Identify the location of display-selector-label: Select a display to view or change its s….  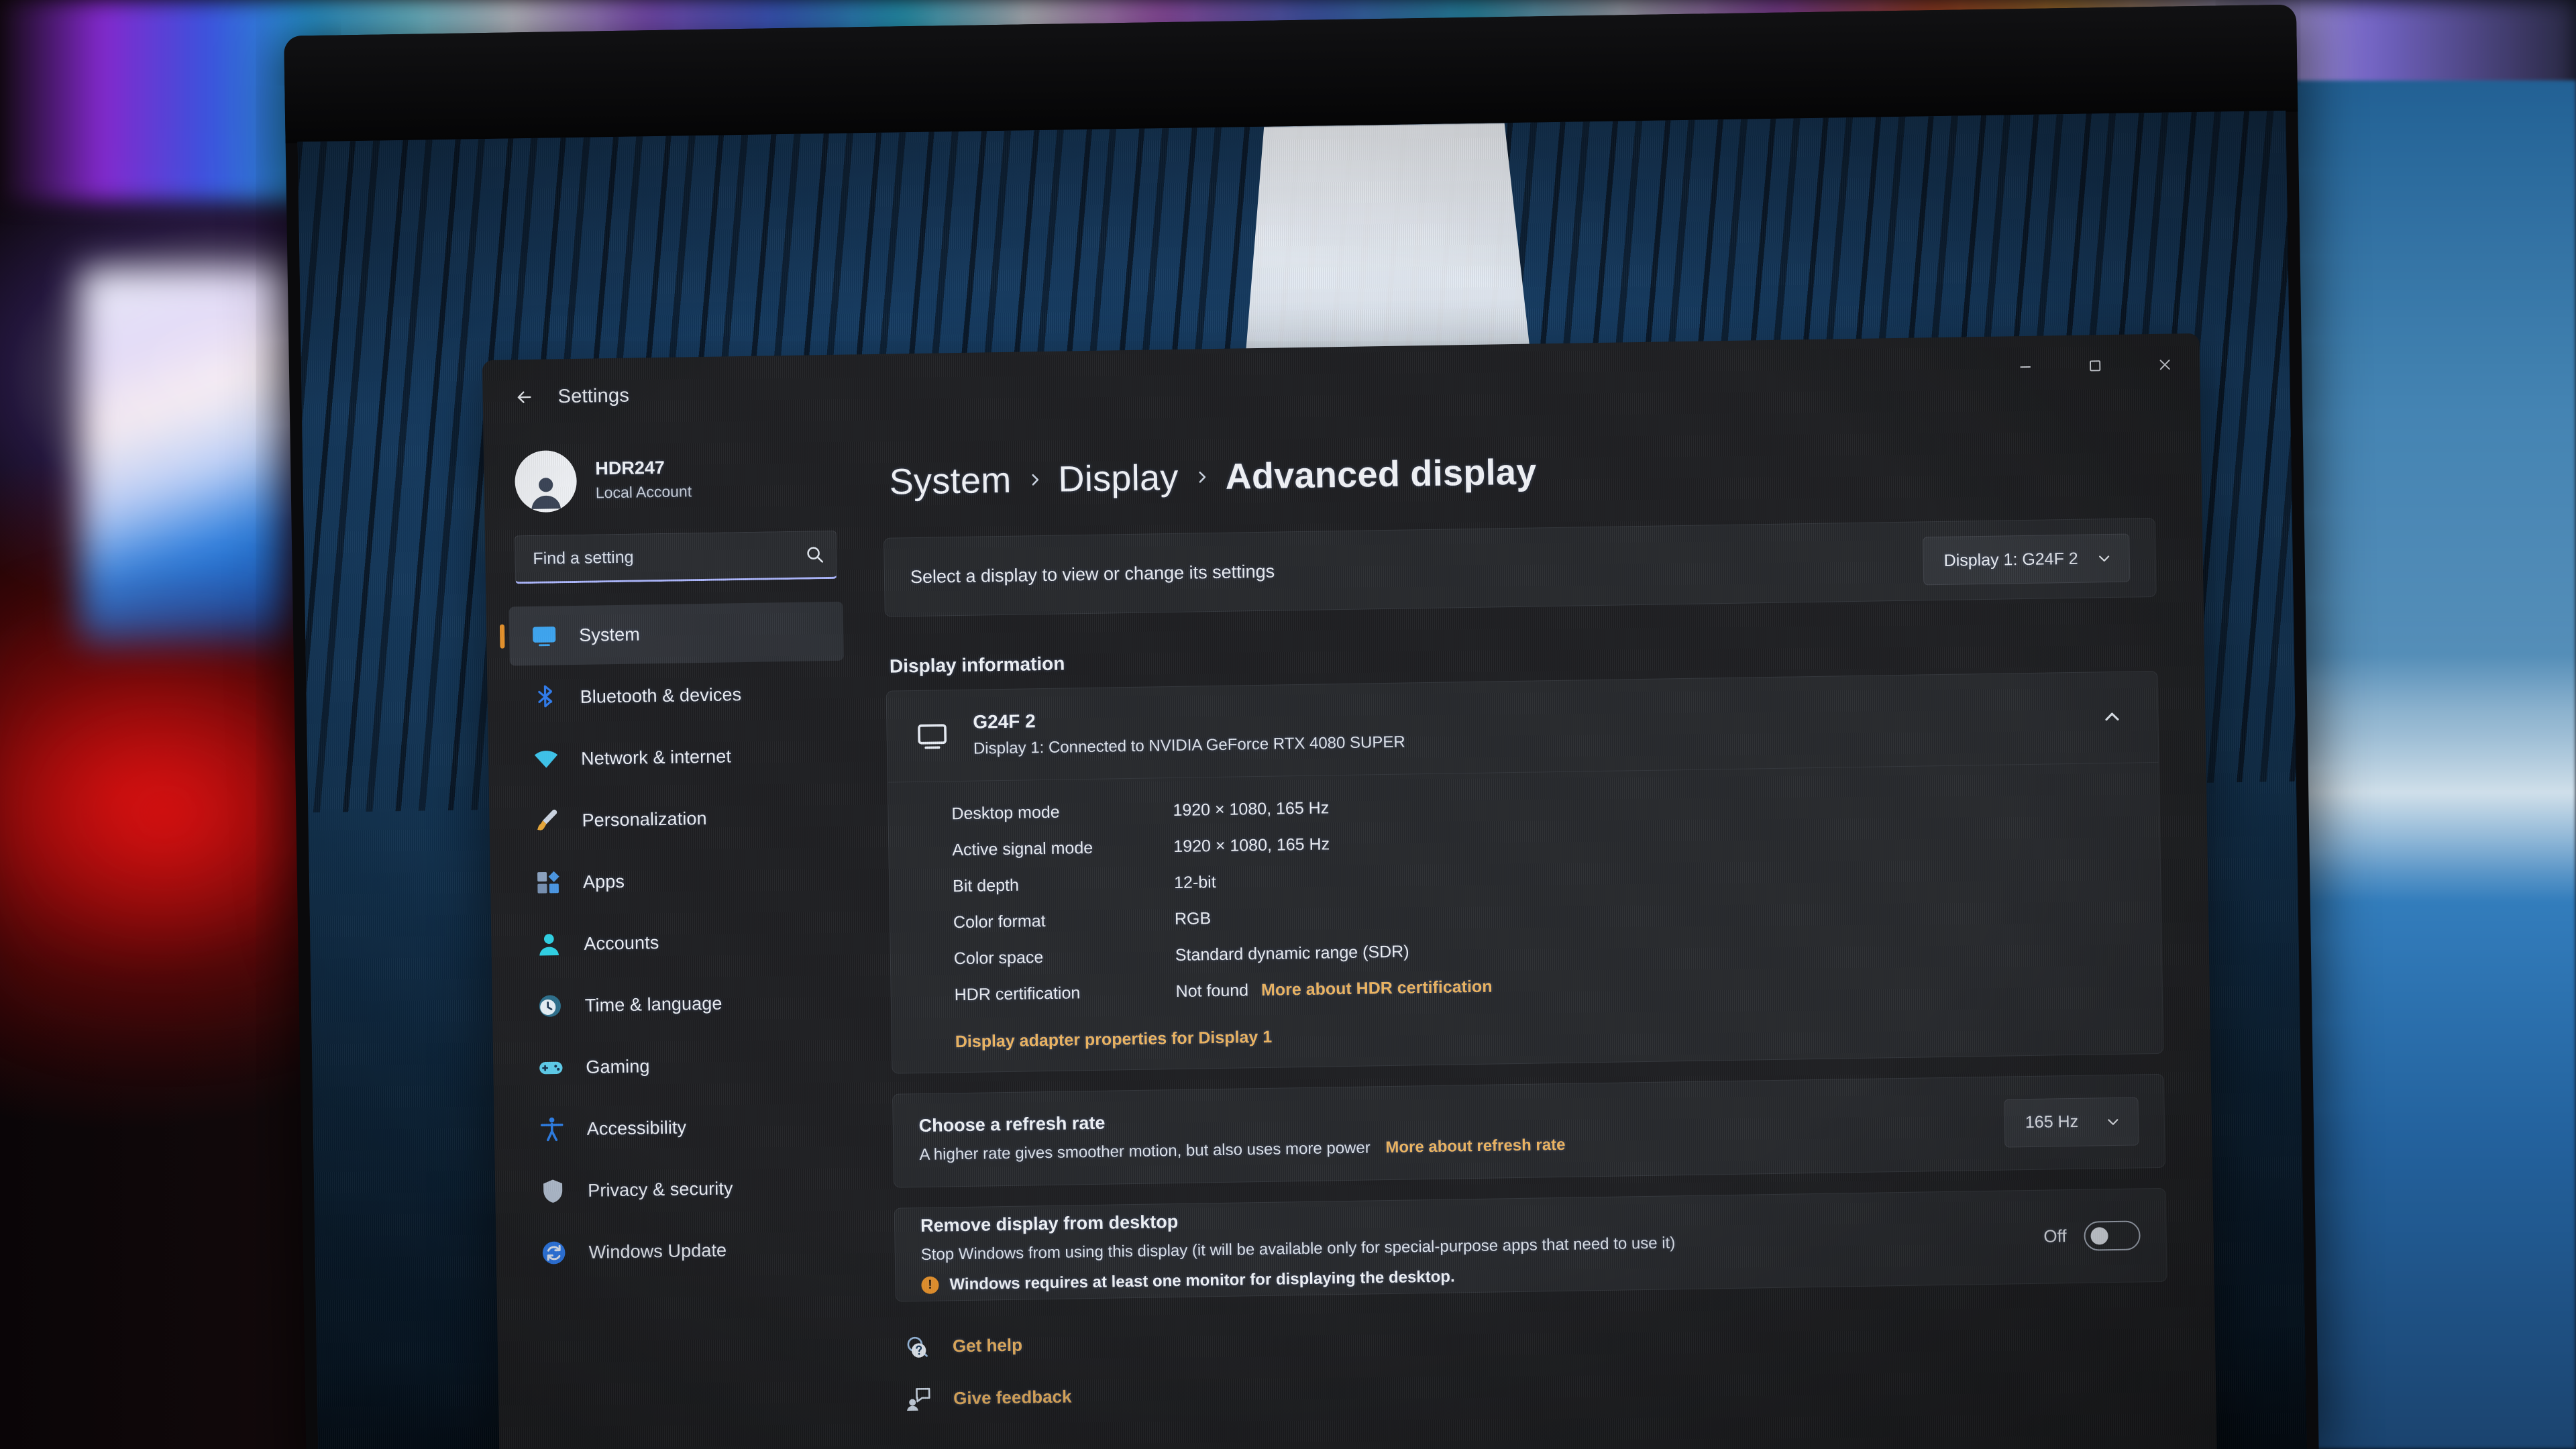
(1092, 574).